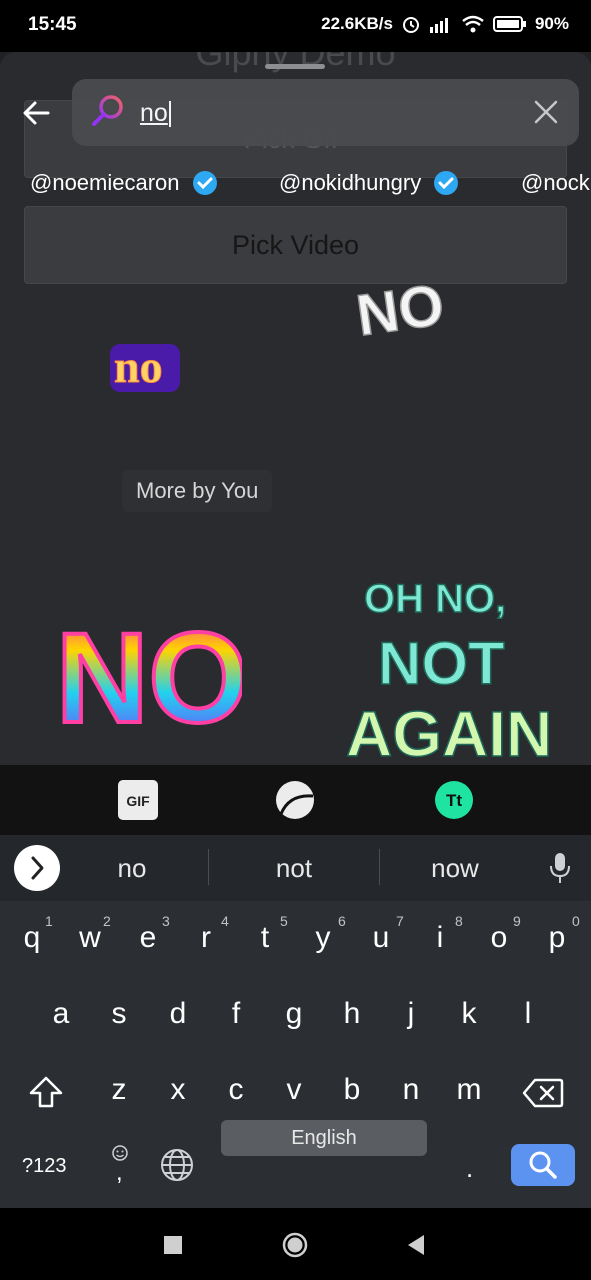  Describe the element at coordinates (369, 183) in the screenshot. I see `channel-item: @nokidhungry` at that location.